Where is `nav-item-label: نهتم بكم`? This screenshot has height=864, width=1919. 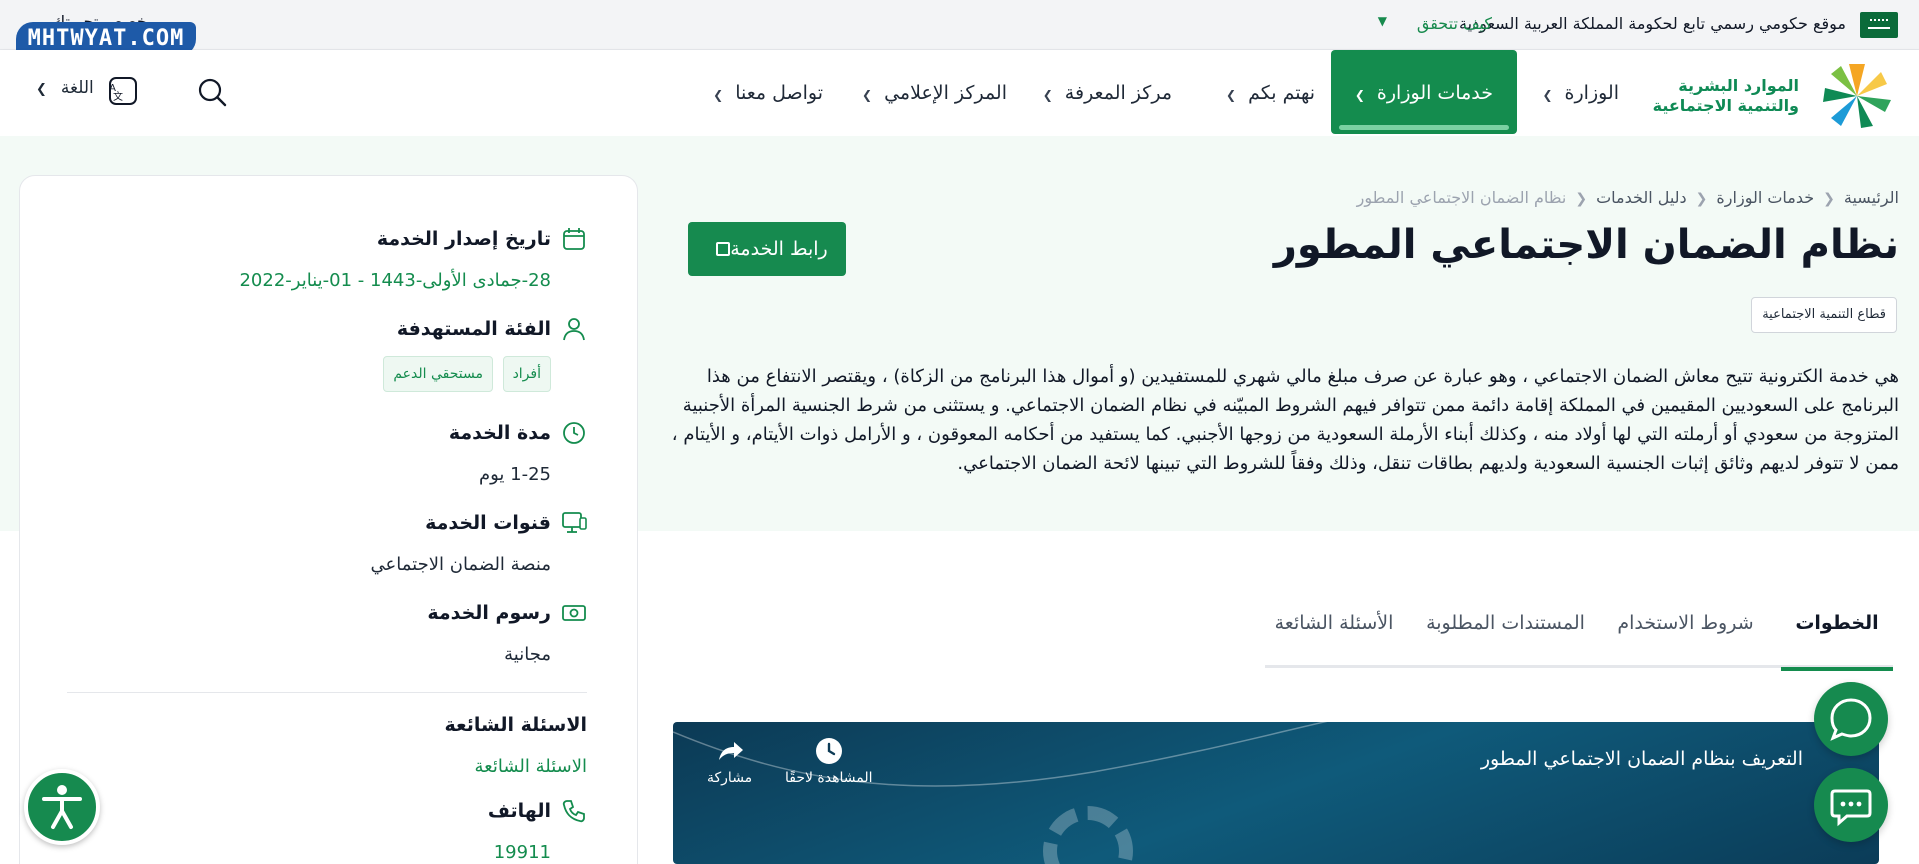 nav-item-label: نهتم بكم is located at coordinates (1281, 93).